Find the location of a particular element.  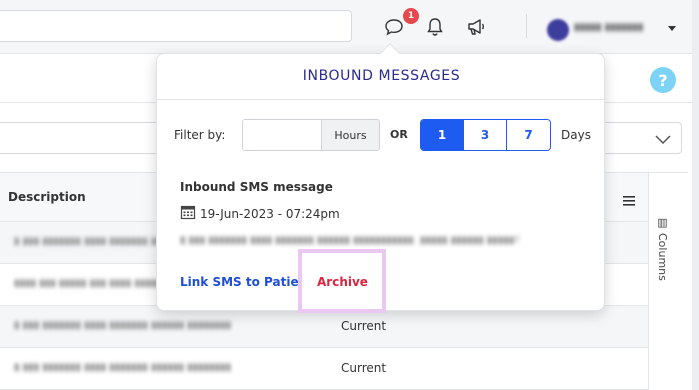

or-label: OR is located at coordinates (399, 134).